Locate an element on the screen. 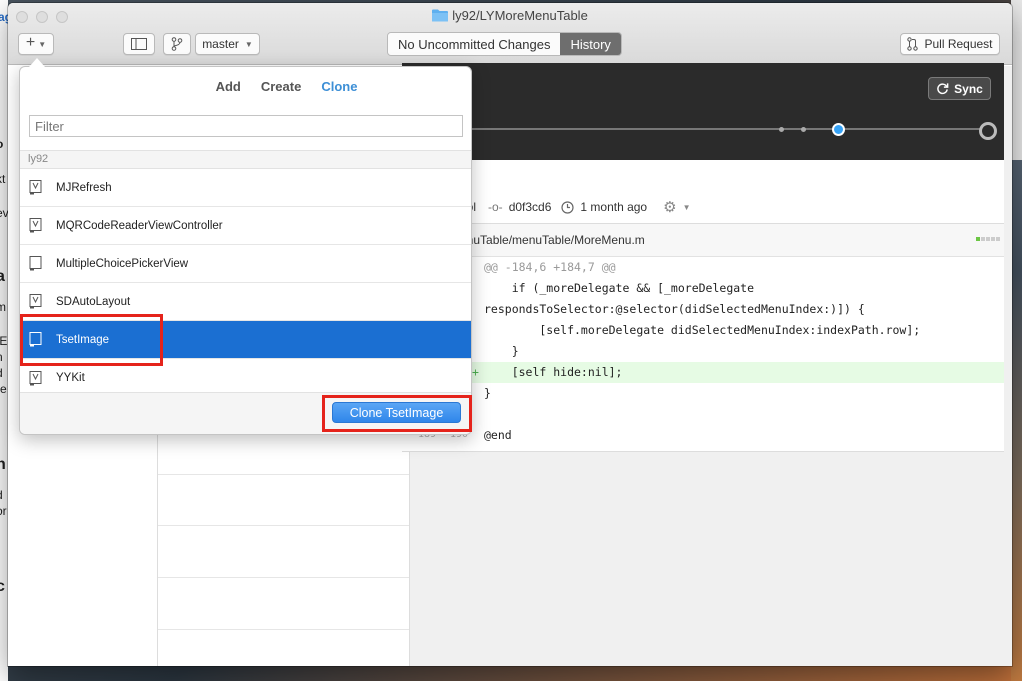  view-segmented-control: No Uncommitted Changes History is located at coordinates (504, 44).